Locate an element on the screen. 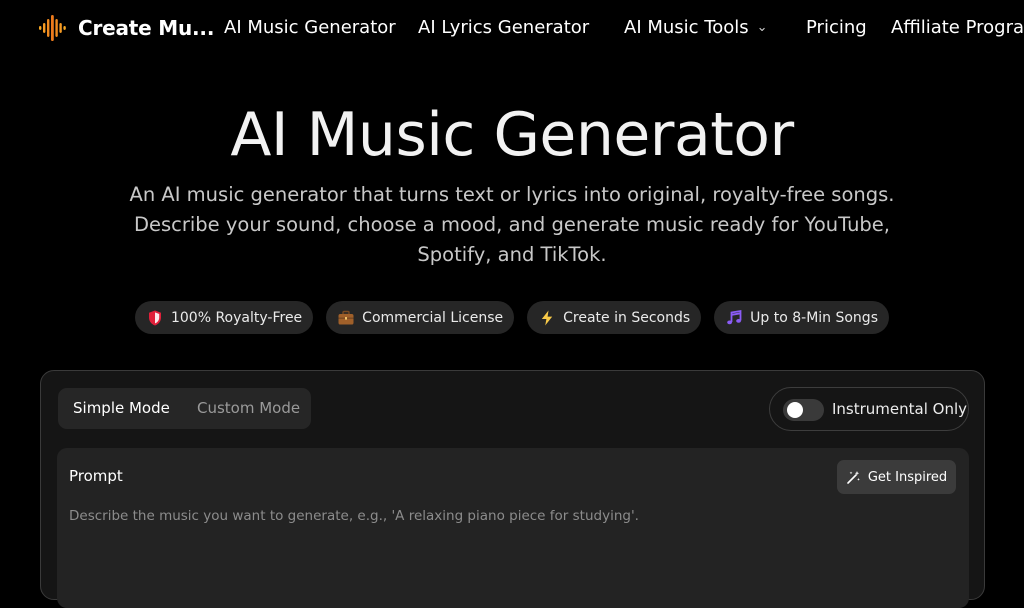 The image size is (1024, 608). nav-link-ai-music-generator: AI Music Generator is located at coordinates (310, 27).